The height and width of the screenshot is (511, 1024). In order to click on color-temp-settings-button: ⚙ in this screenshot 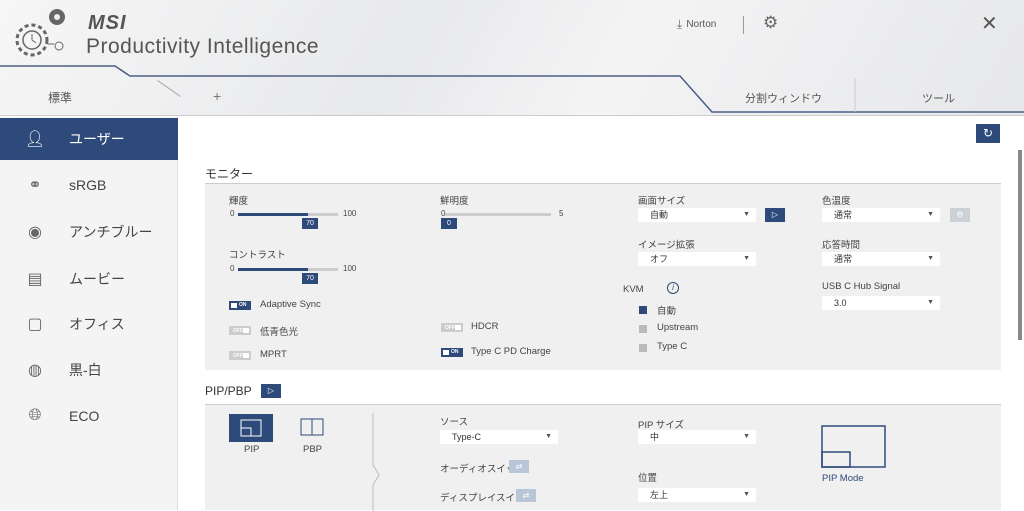, I will do `click(960, 215)`.